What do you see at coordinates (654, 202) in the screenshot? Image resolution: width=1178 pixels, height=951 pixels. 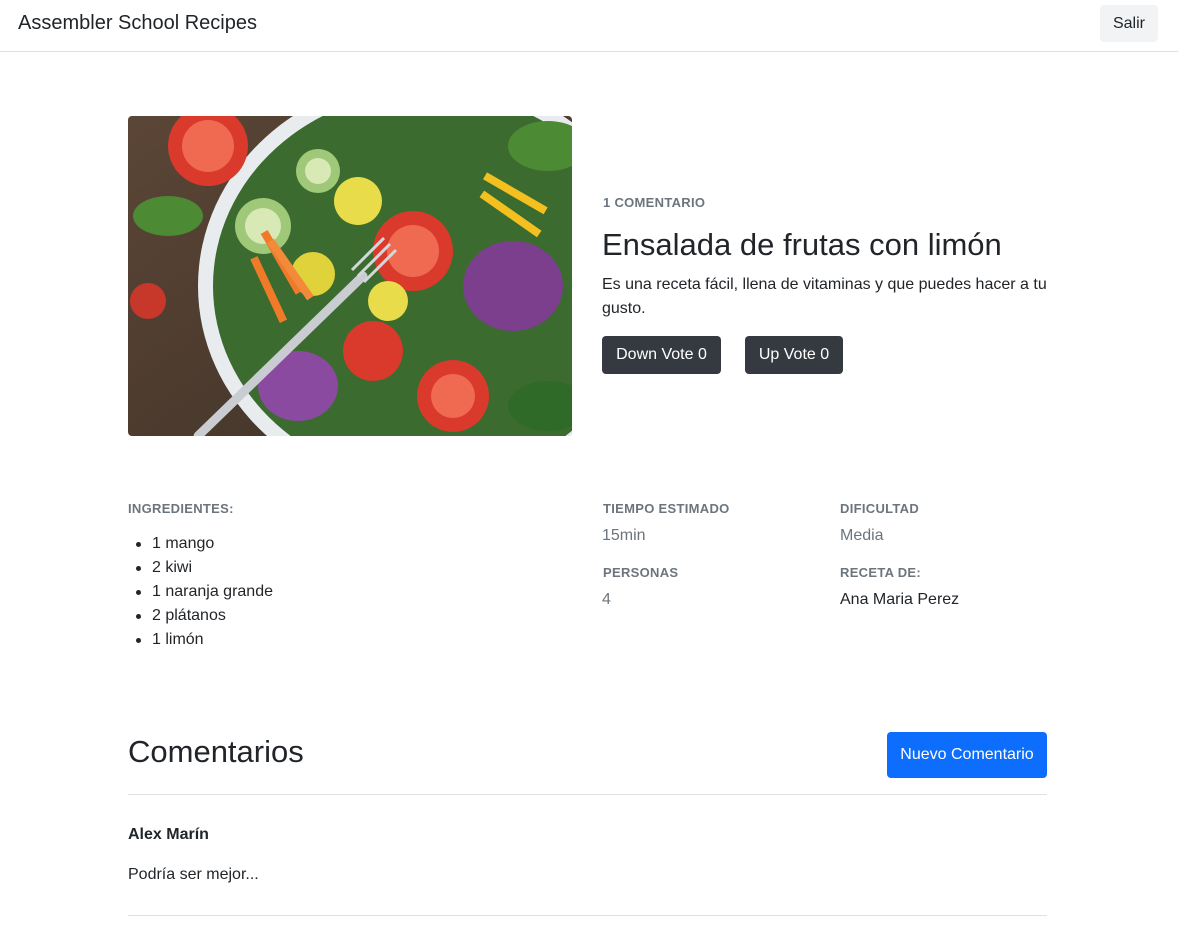 I see `comment-count: 1 COMENTARIO` at bounding box center [654, 202].